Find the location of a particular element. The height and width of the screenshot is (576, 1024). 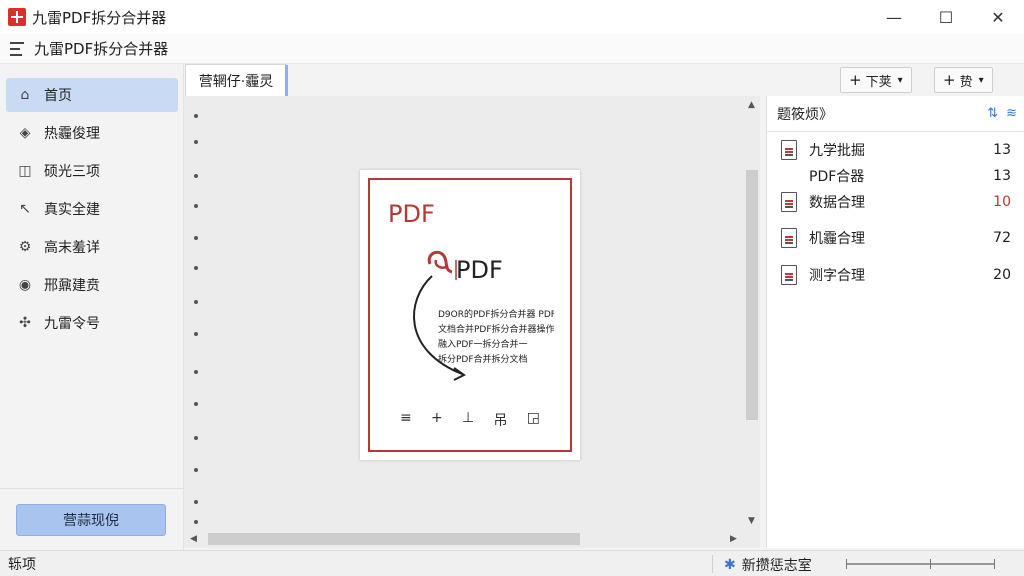

file-count: 20 is located at coordinates (1002, 275).